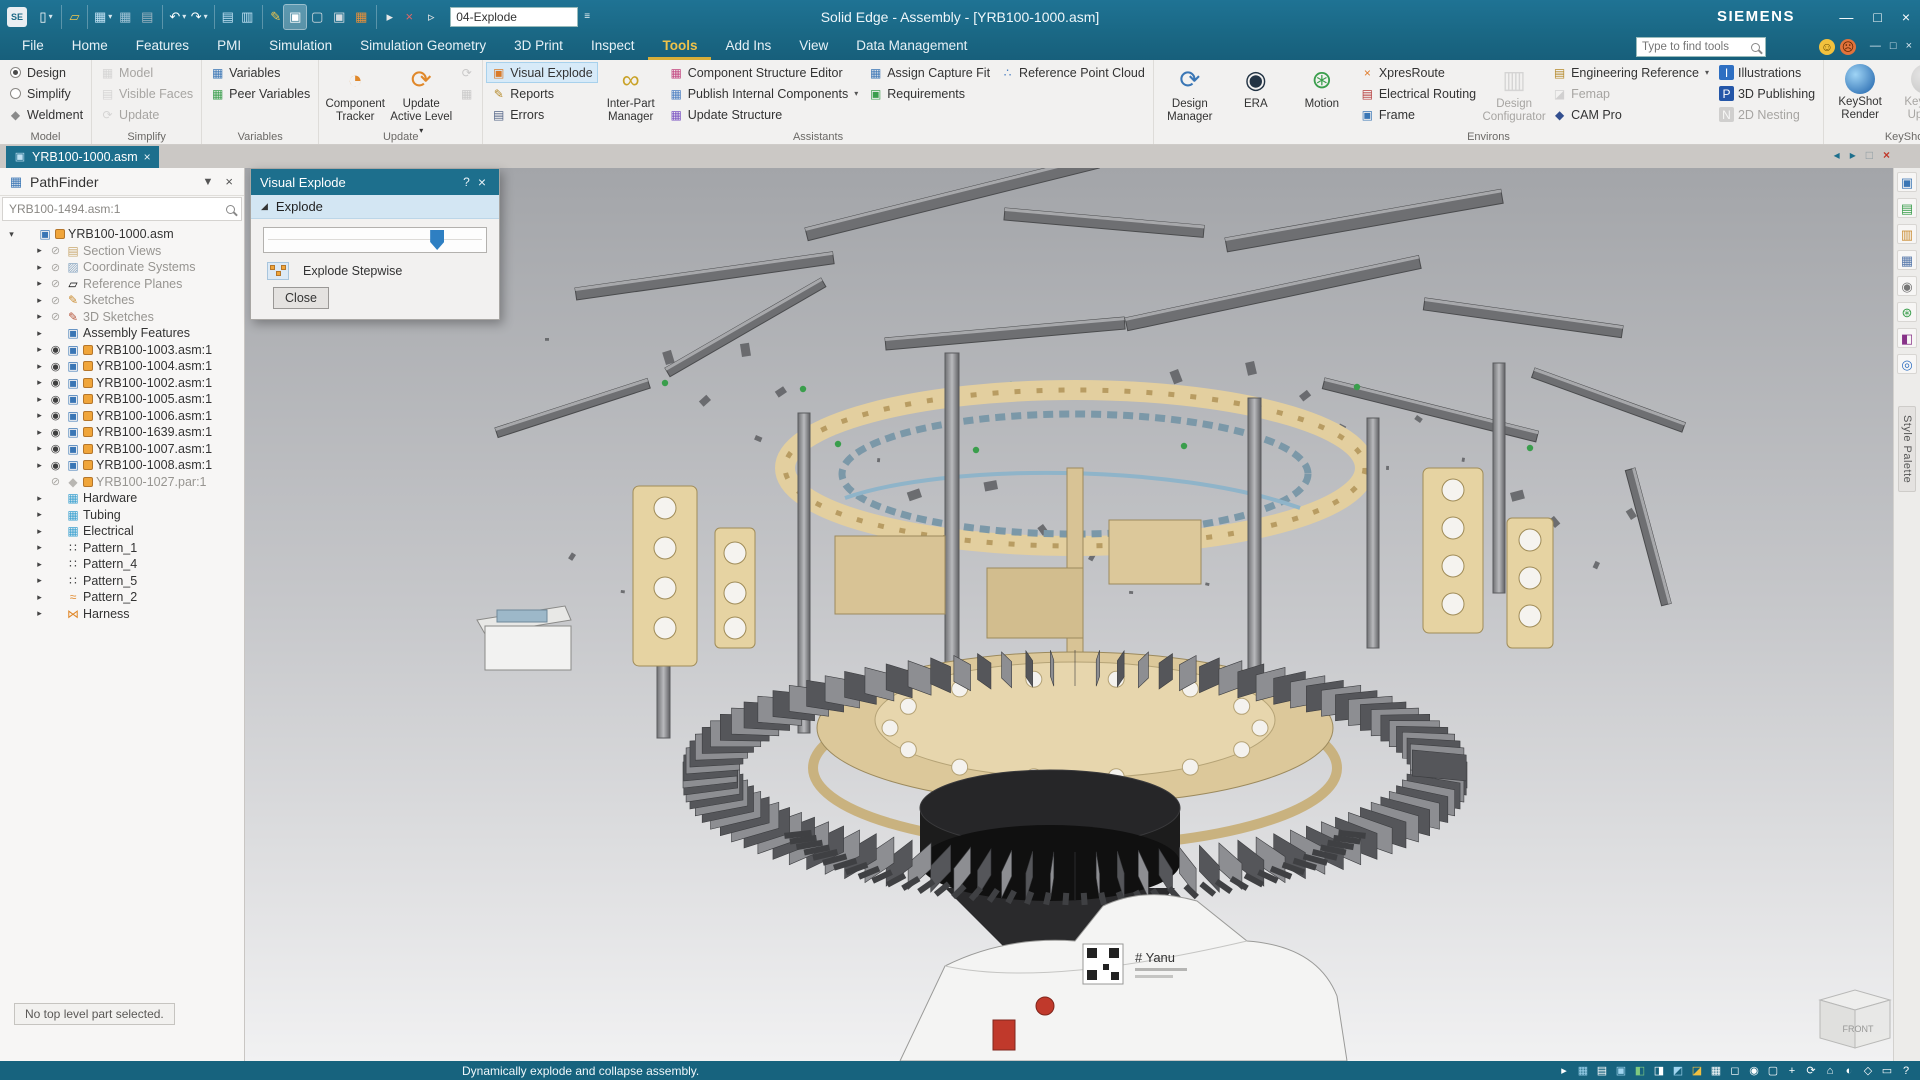  Describe the element at coordinates (1418, 72) in the screenshot. I see `xpresroute-button: × XpresRoute` at that location.